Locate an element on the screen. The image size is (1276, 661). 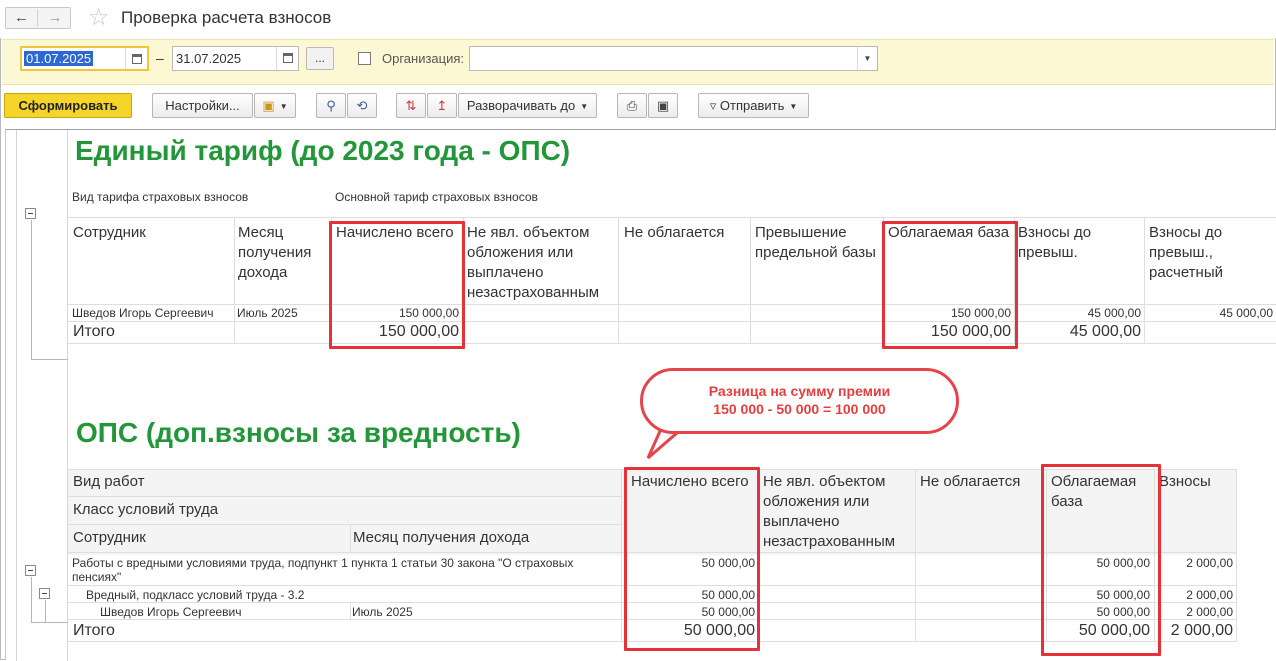
generate-button: Сформировать is located at coordinates (68, 105).